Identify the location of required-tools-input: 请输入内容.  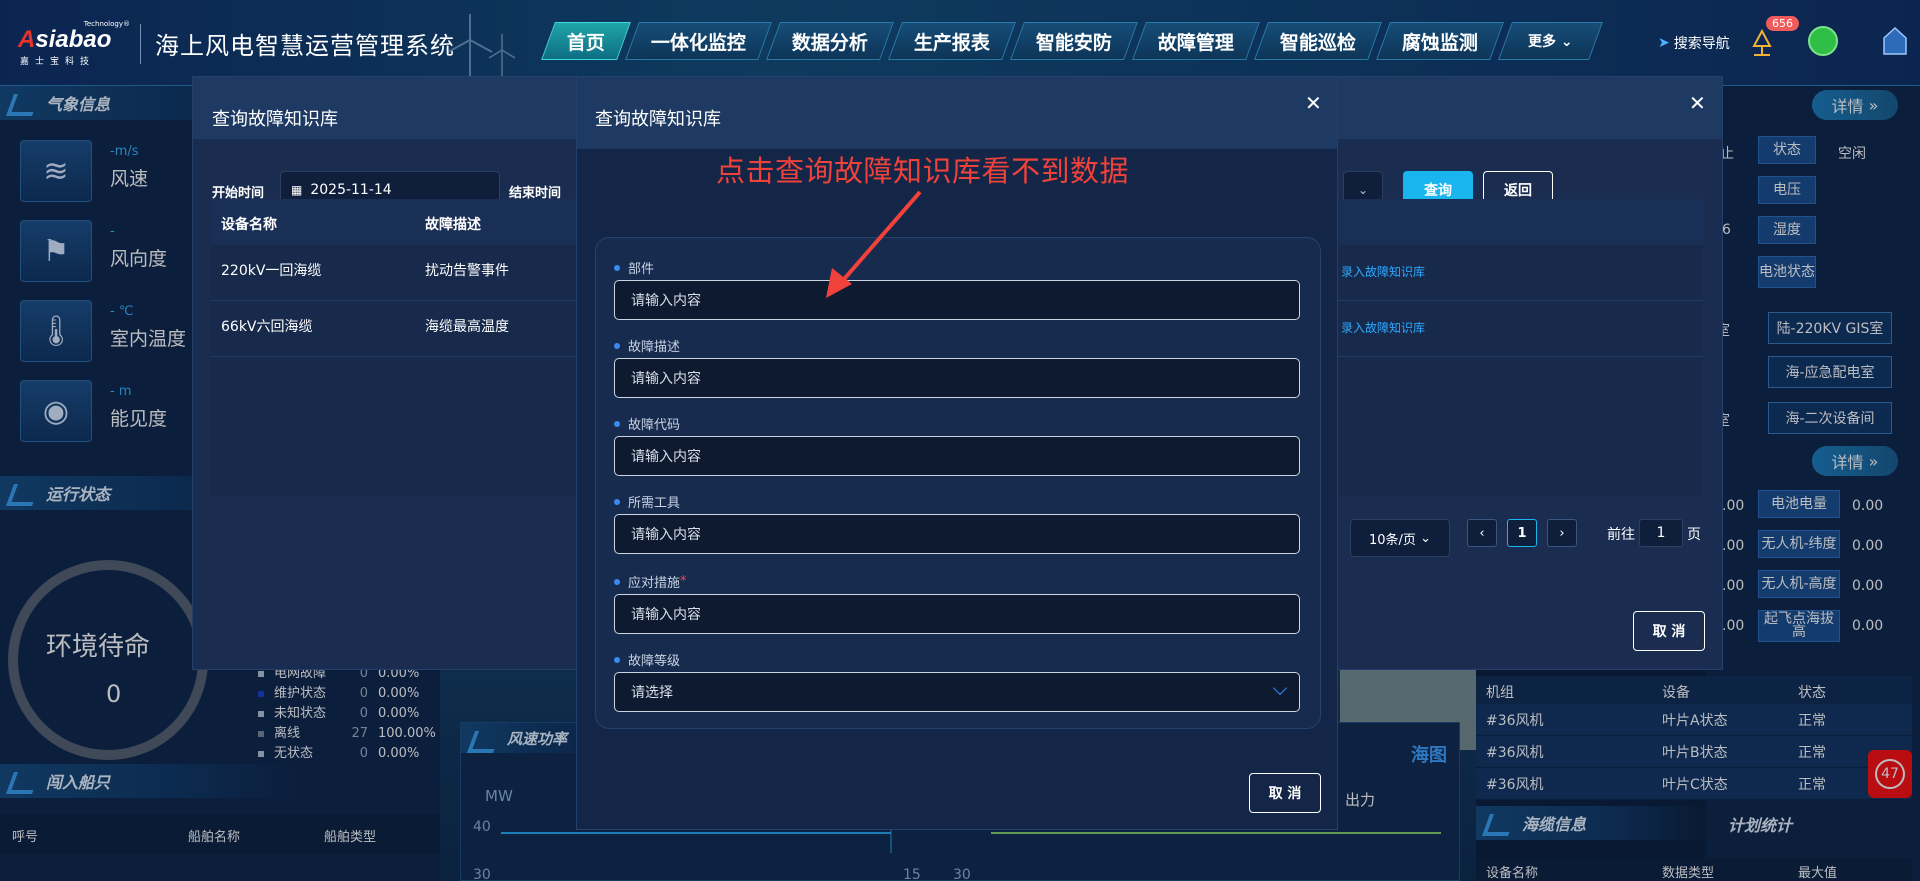
(957, 534).